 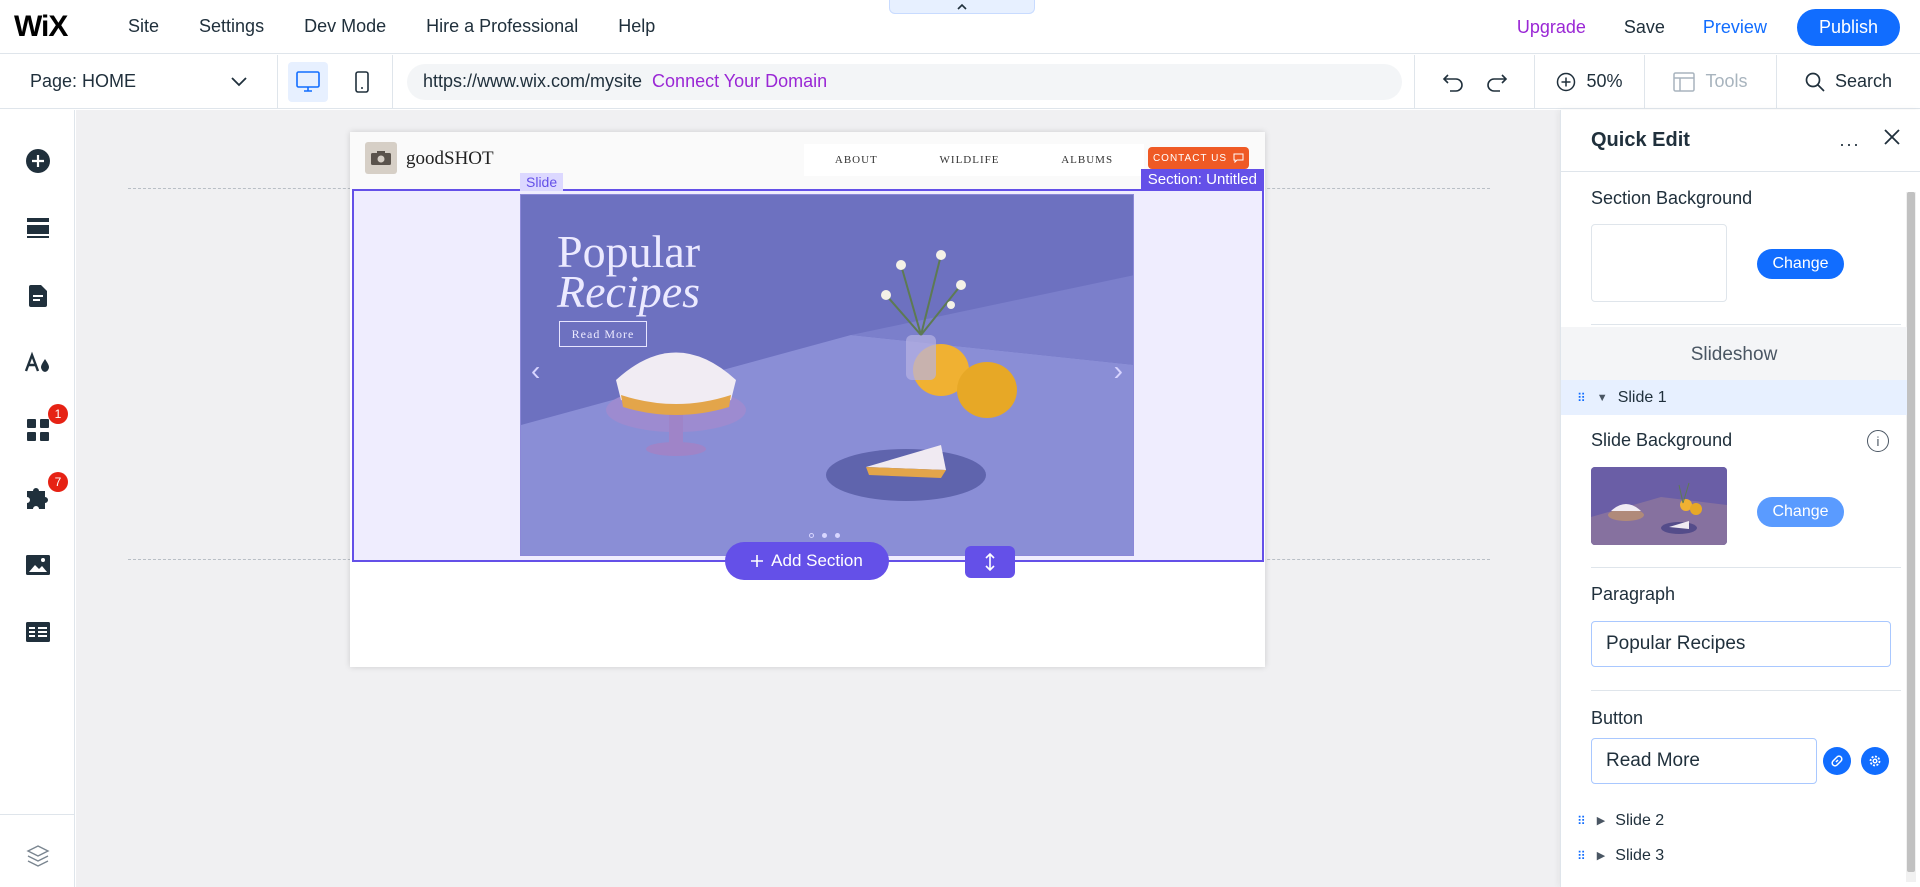 I want to click on slideshow-header: Slideshow, so click(x=1734, y=354).